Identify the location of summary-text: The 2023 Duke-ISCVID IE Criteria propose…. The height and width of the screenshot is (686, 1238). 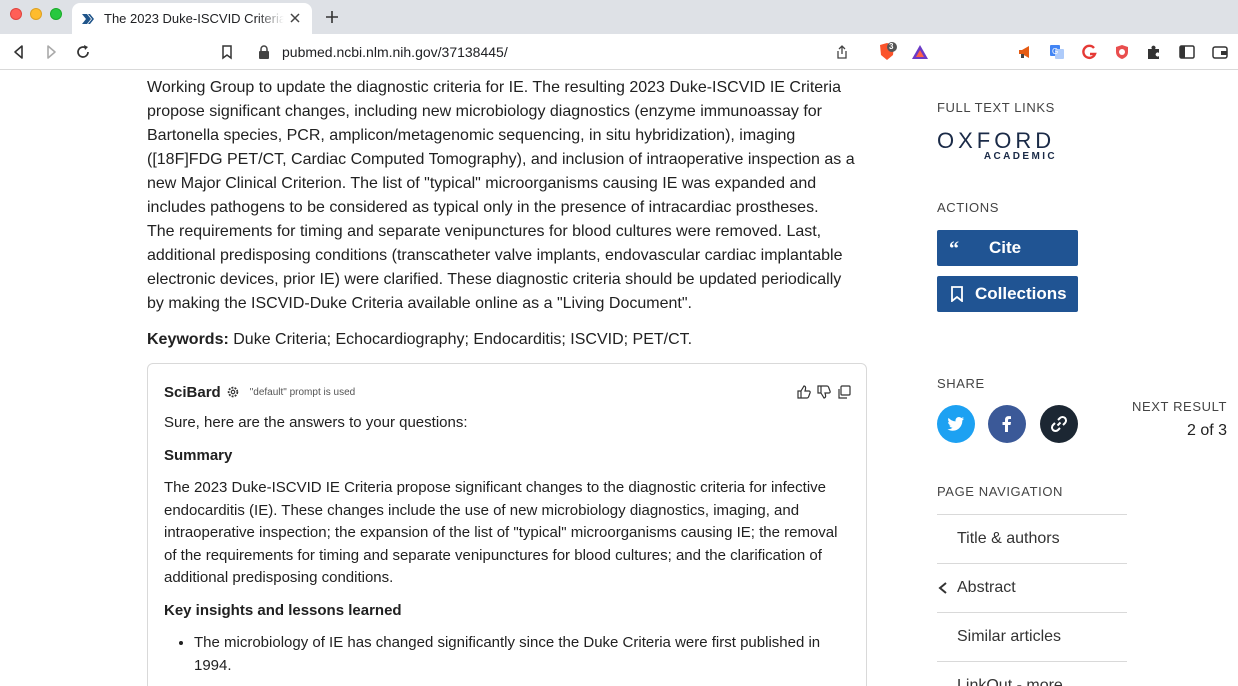
(501, 532).